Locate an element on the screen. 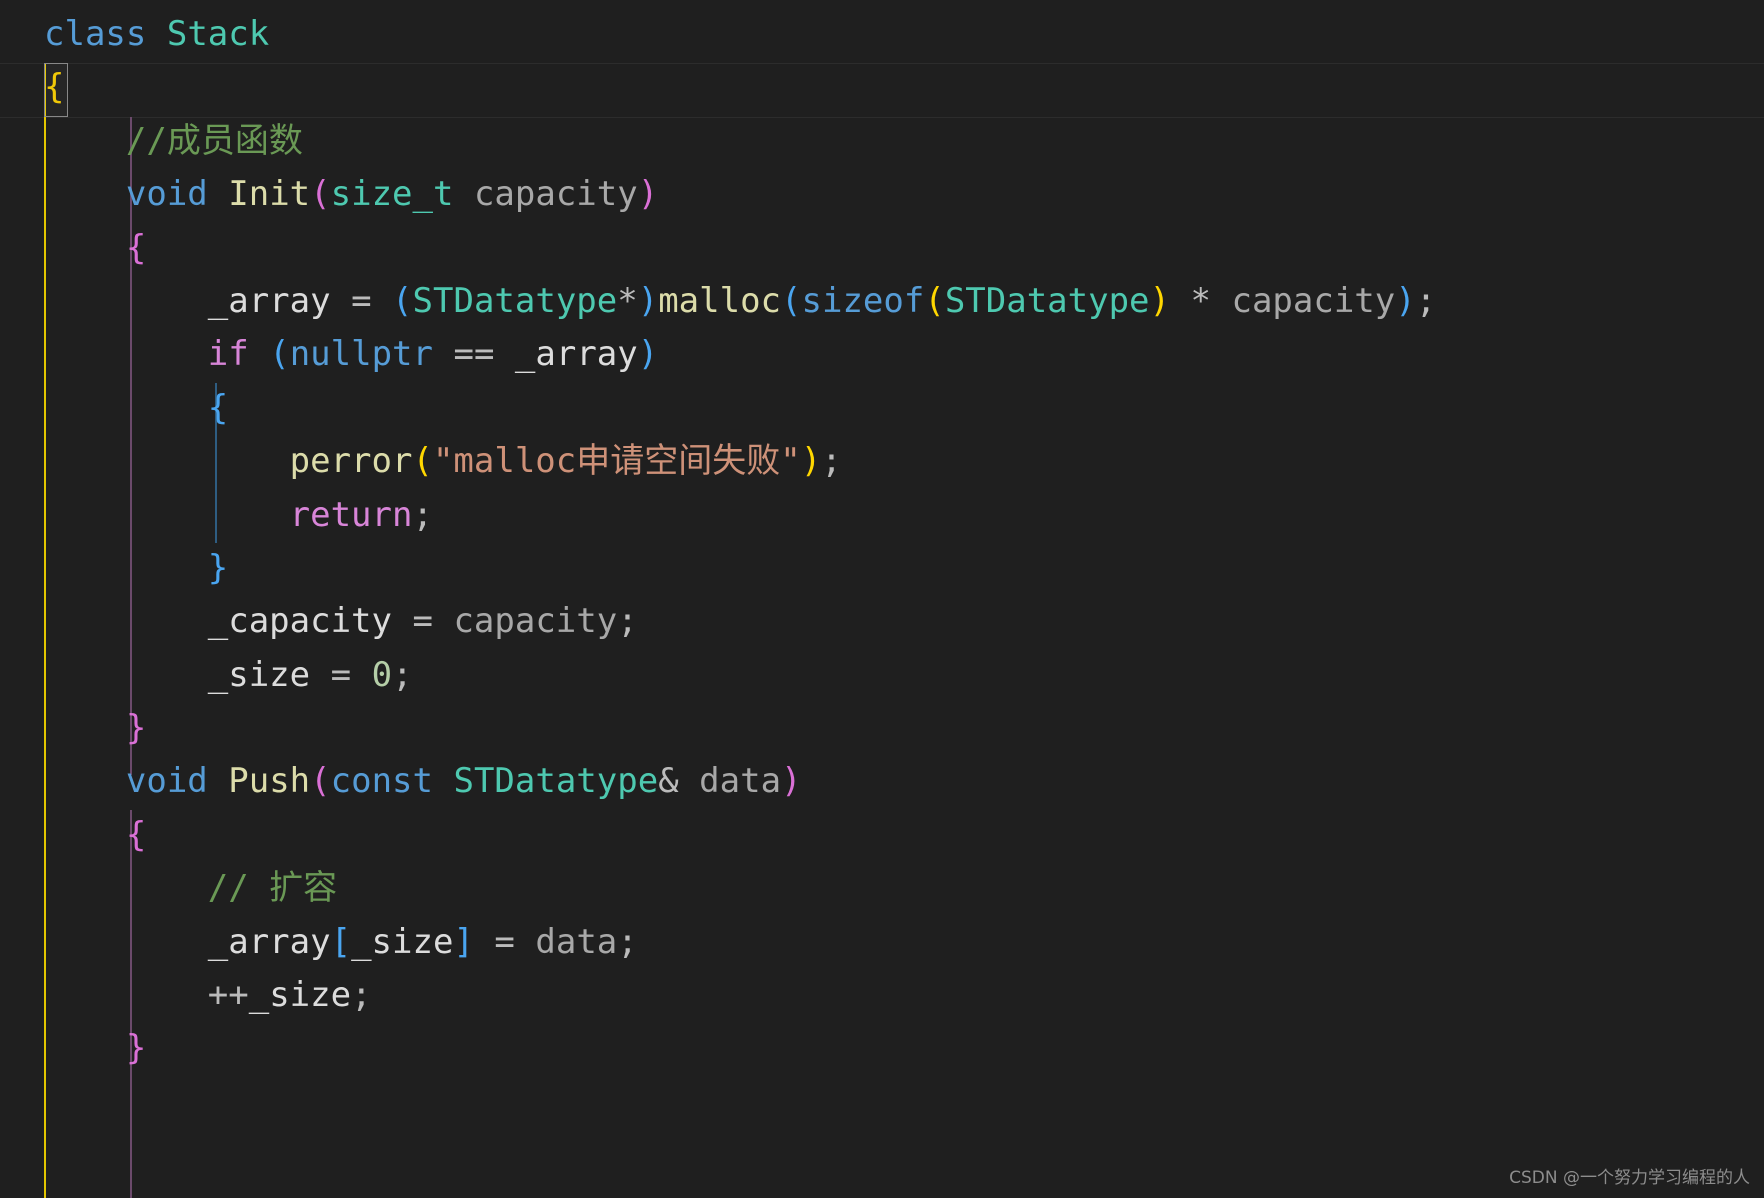  code-token: [ is located at coordinates (341, 941).